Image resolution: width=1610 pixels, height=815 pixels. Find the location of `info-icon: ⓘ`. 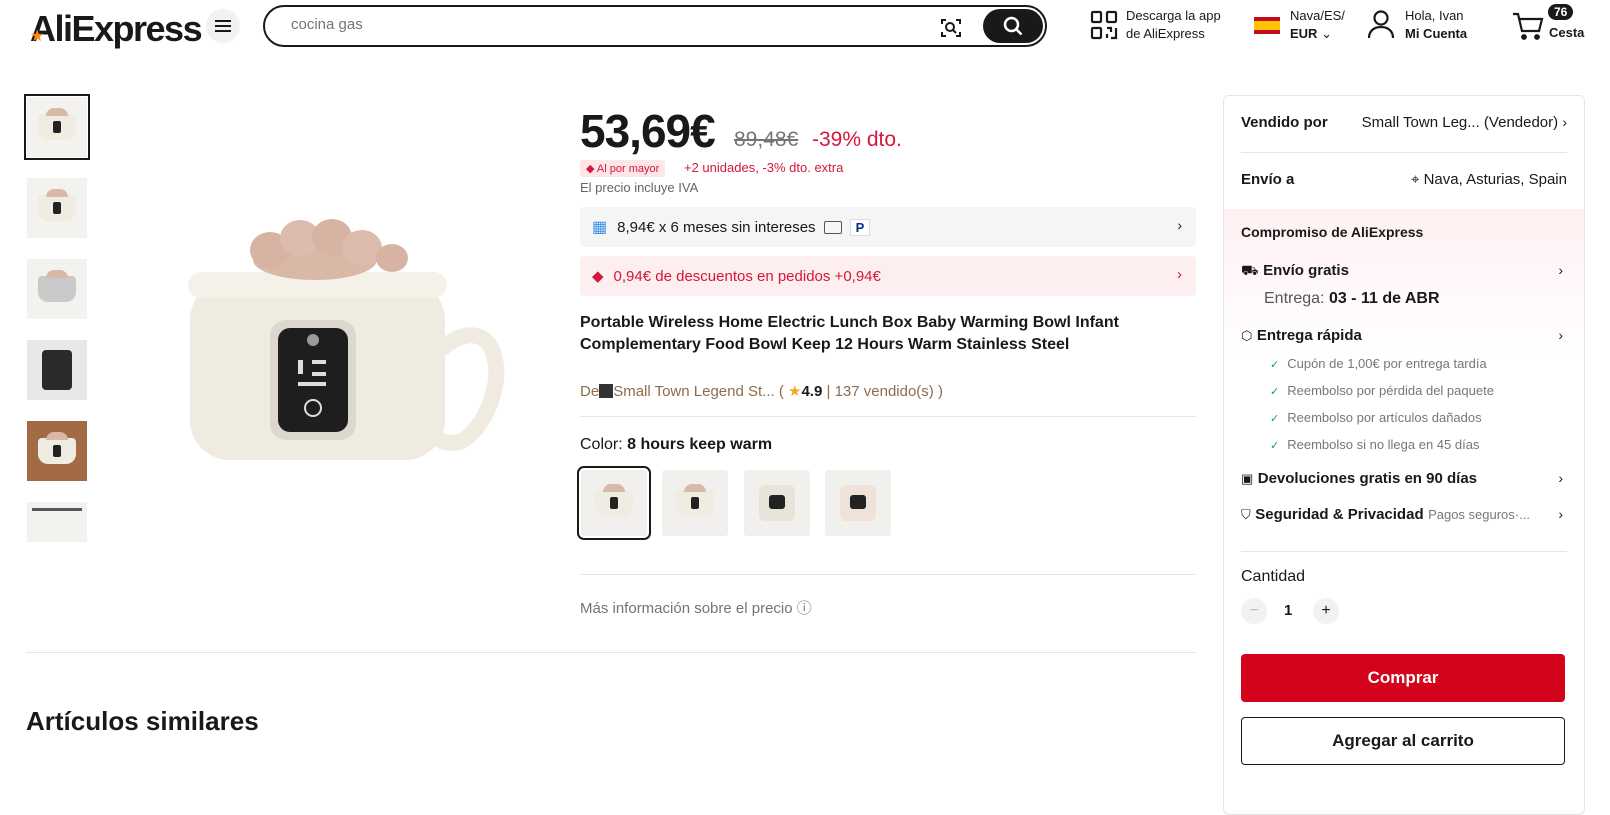

info-icon: ⓘ is located at coordinates (804, 608).